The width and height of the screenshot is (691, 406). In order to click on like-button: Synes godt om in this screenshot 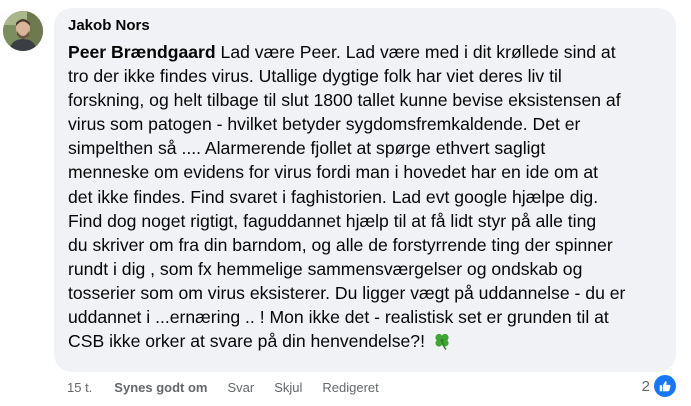, I will do `click(160, 387)`.